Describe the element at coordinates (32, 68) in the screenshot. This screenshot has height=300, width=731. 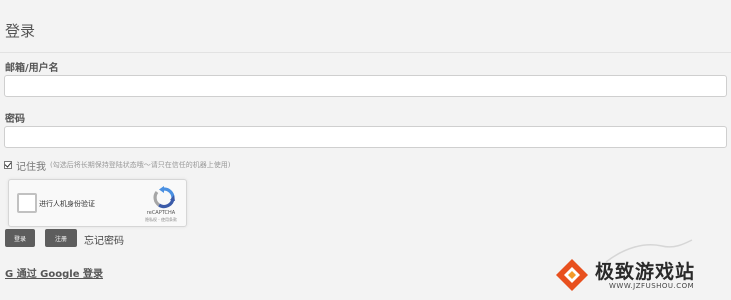
I see `username-label: 邮箱/用户名` at that location.